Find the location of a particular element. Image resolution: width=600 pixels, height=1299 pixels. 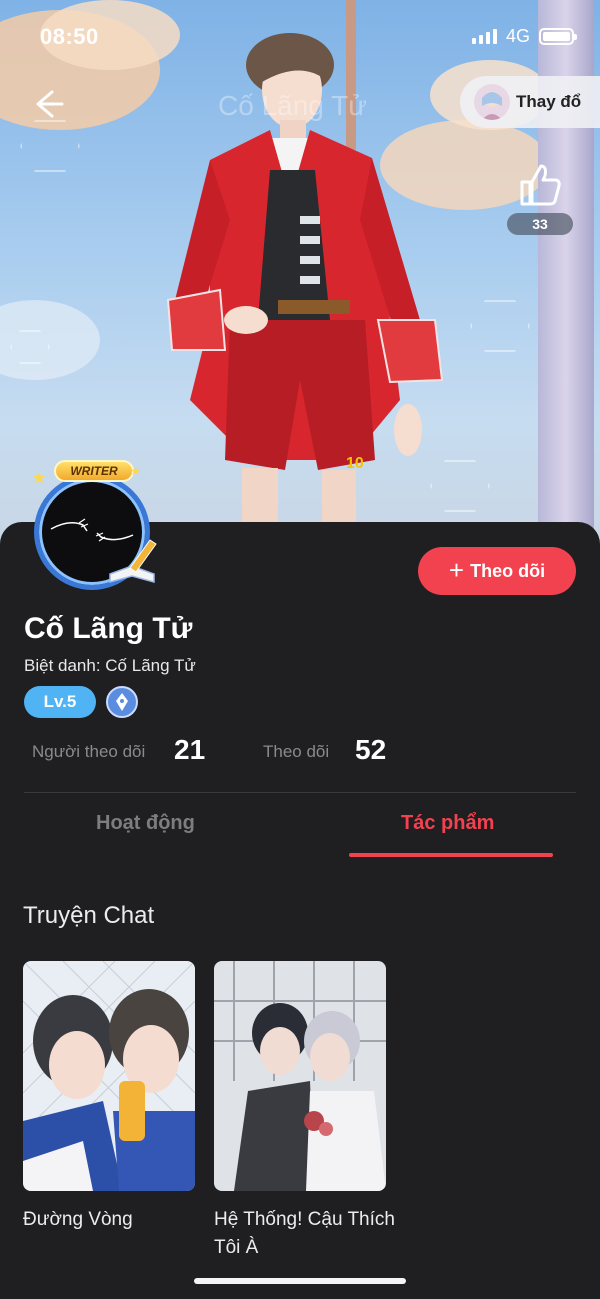

book-pen-icon is located at coordinates (133, 561).